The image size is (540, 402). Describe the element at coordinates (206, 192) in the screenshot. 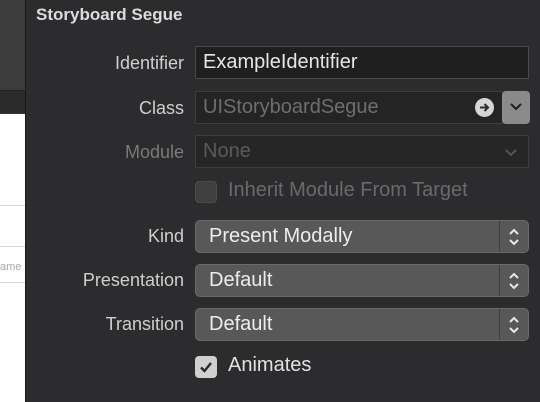

I see `inherit-module-checkbox` at that location.